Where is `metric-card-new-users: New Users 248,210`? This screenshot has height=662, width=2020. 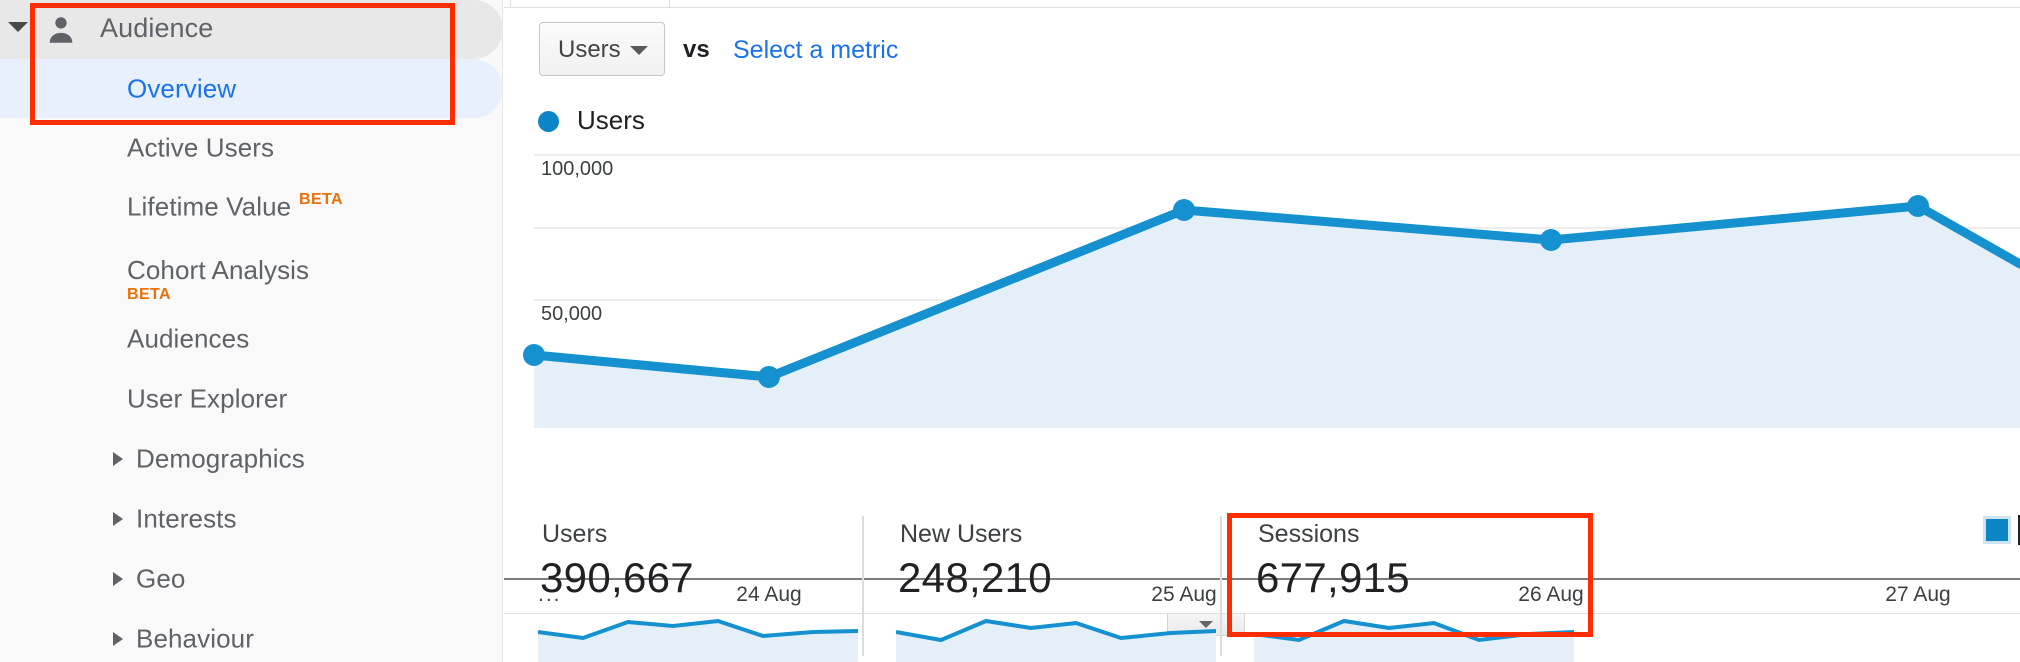
metric-card-new-users: New Users 248,210 is located at coordinates (1052, 581).